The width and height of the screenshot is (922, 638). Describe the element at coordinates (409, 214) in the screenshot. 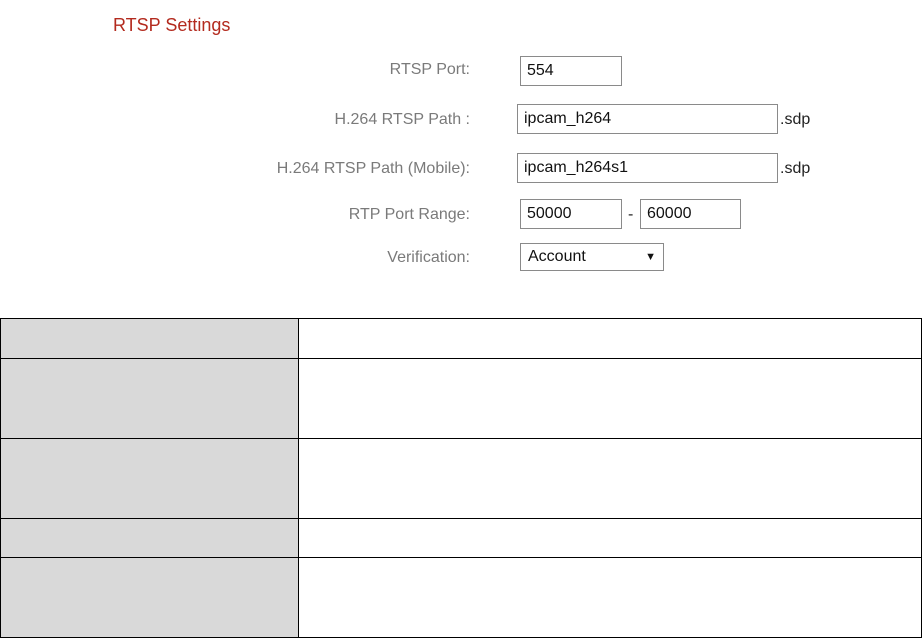

I see `rtp-port-range-label: RTP Port Range:` at that location.